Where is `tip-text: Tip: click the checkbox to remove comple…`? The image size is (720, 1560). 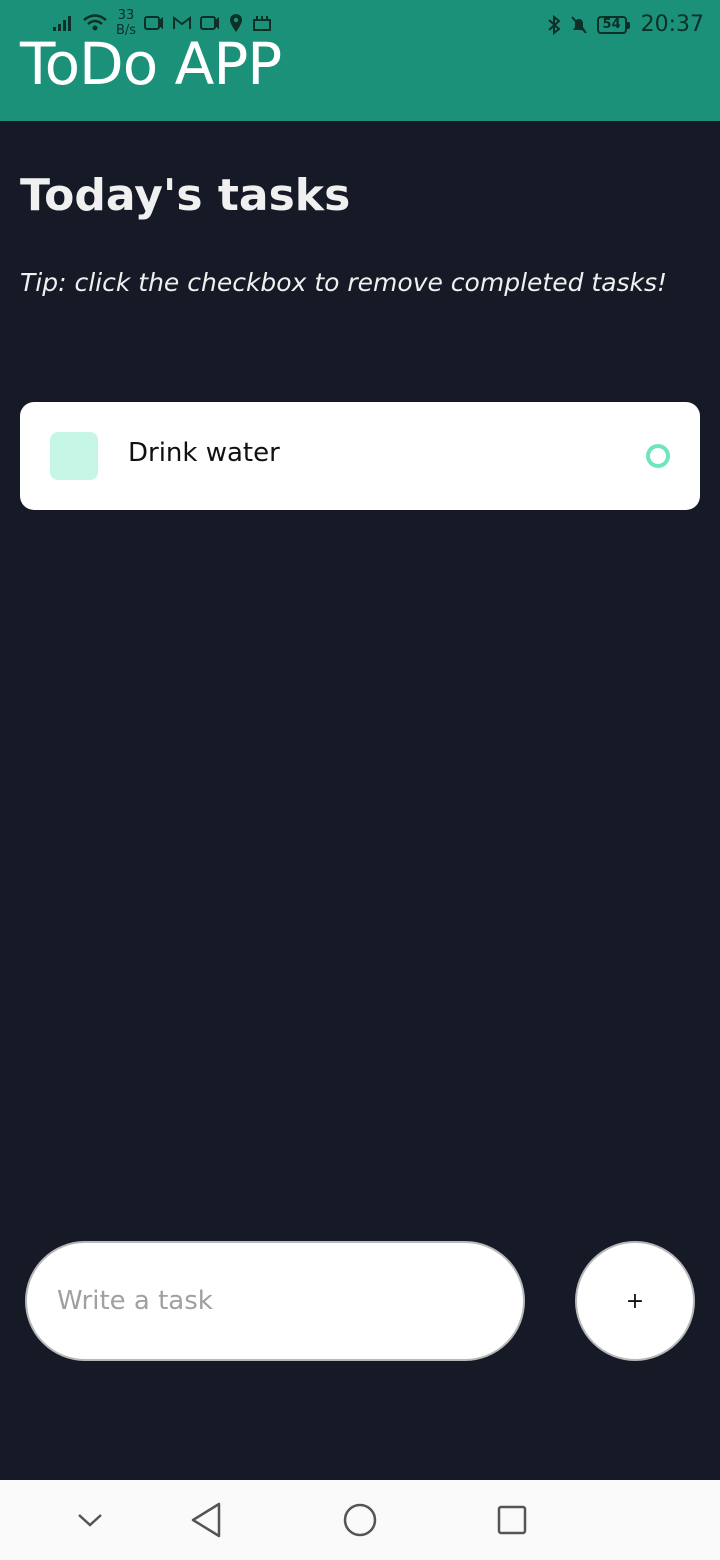 tip-text: Tip: click the checkbox to remove comple… is located at coordinates (344, 282).